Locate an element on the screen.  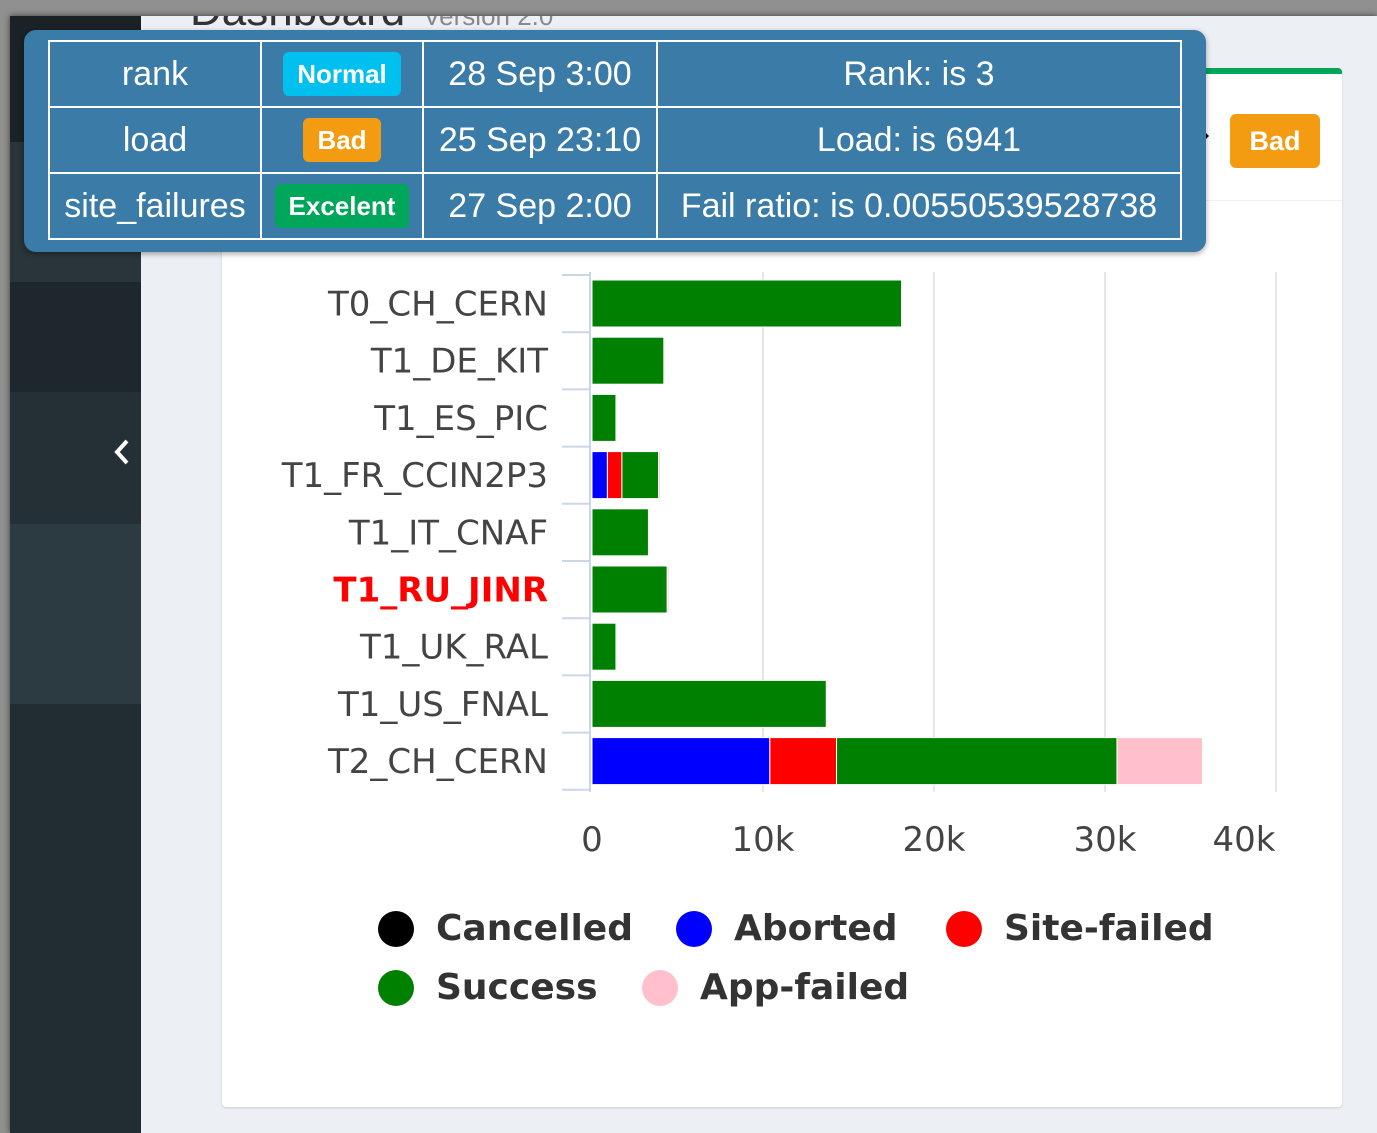
x-tick-label: 40k is located at coordinates (1244, 840).